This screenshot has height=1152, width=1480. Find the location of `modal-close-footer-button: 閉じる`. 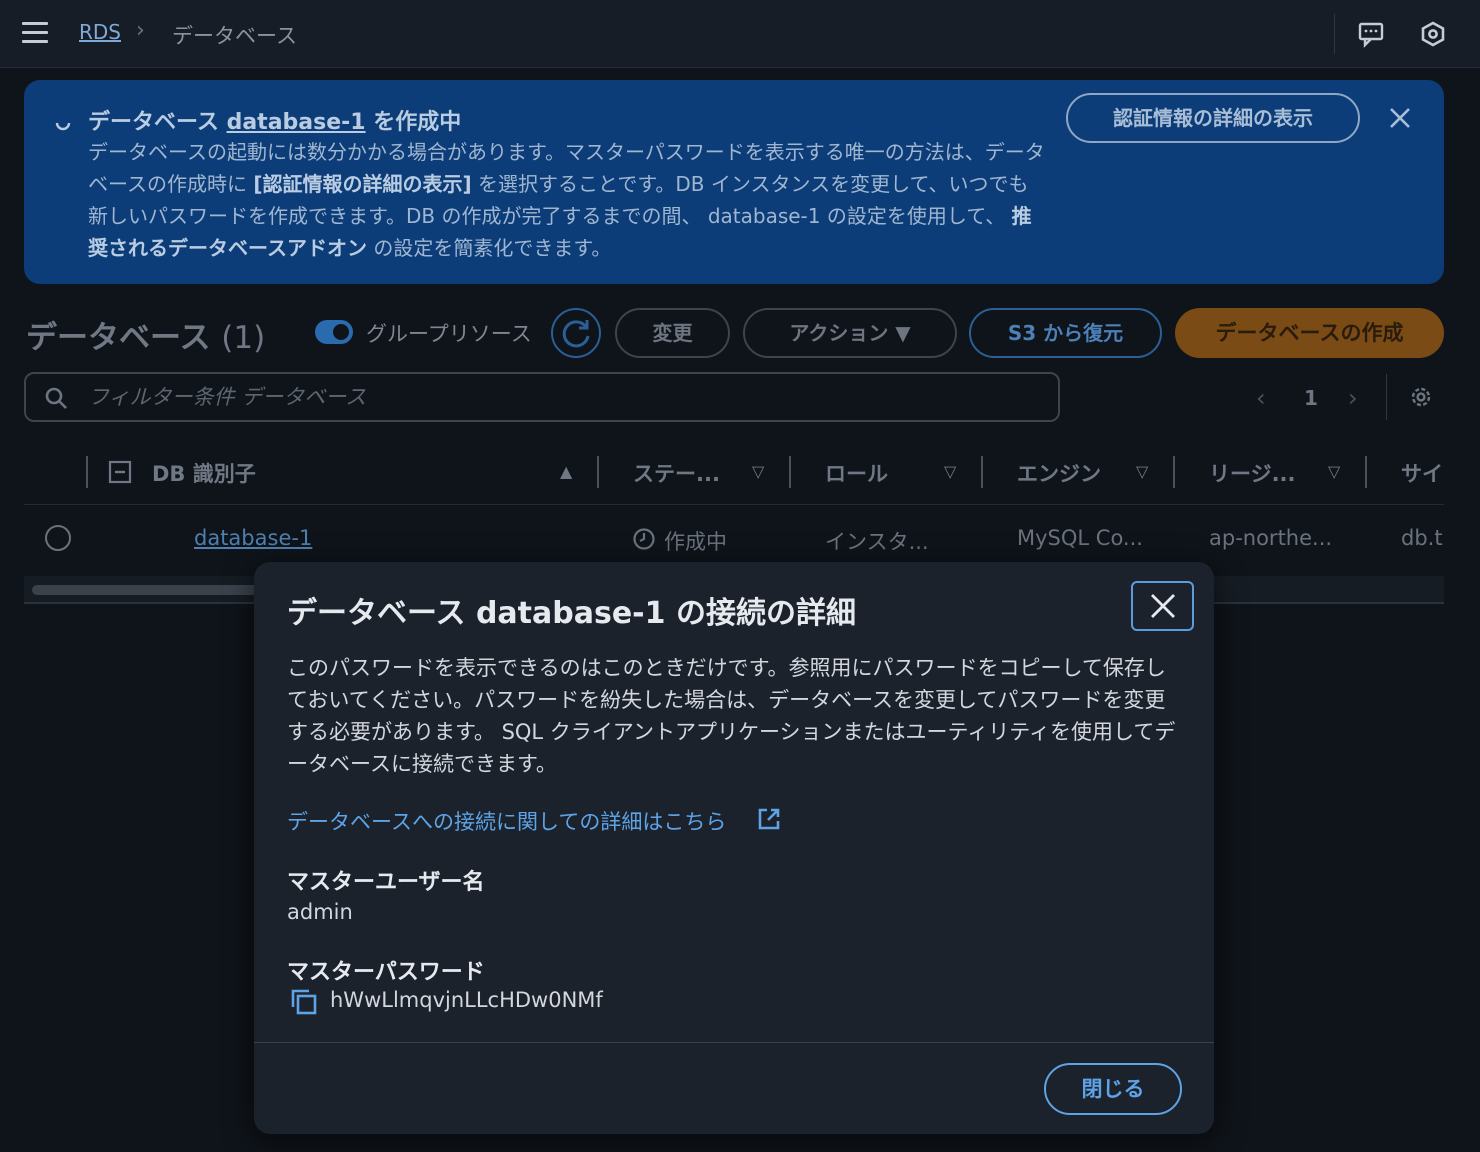

modal-close-footer-button: 閉じる is located at coordinates (1113, 1089).